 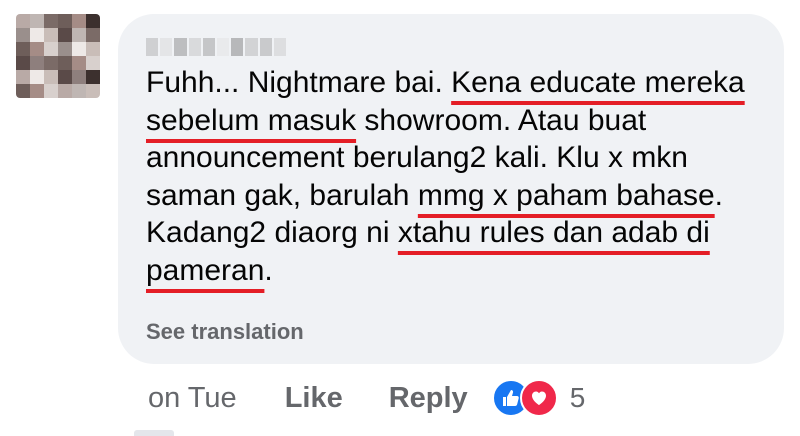 What do you see at coordinates (225, 332) in the screenshot?
I see `see-translation-link: See translation` at bounding box center [225, 332].